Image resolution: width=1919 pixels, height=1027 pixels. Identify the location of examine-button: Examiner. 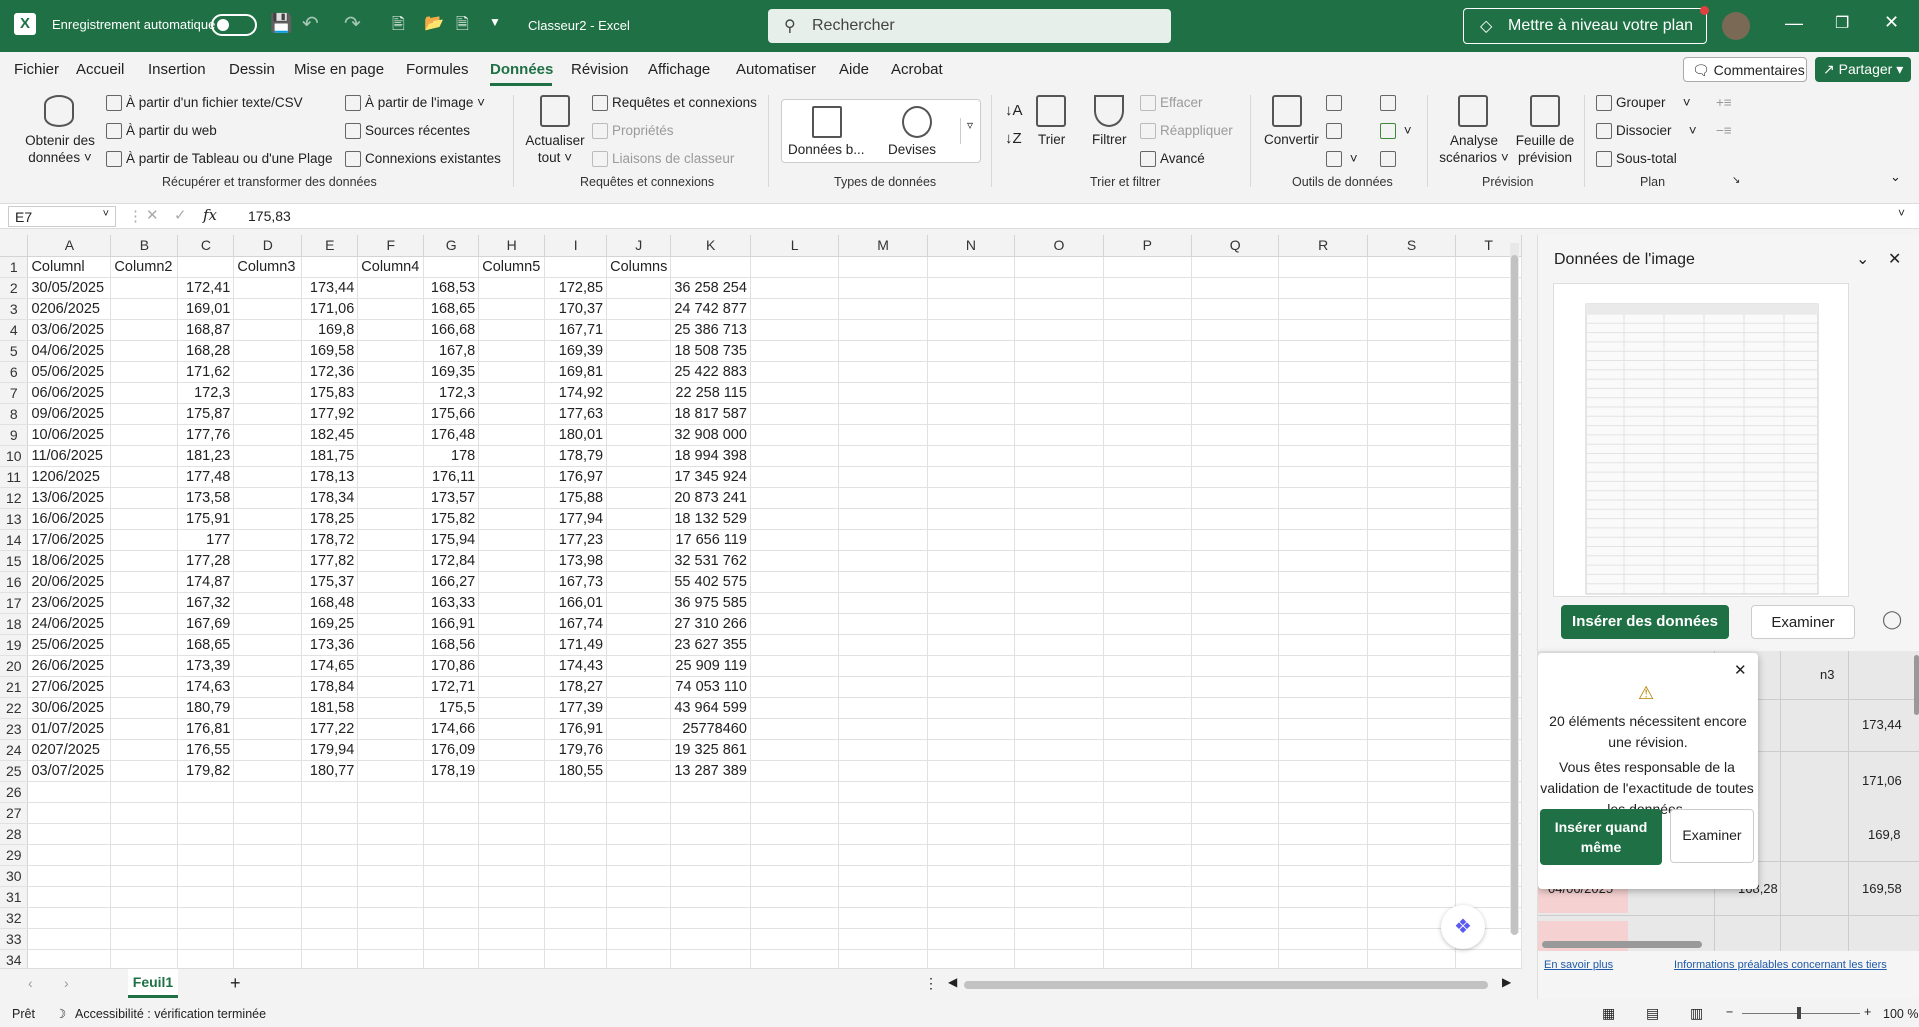
(1803, 622).